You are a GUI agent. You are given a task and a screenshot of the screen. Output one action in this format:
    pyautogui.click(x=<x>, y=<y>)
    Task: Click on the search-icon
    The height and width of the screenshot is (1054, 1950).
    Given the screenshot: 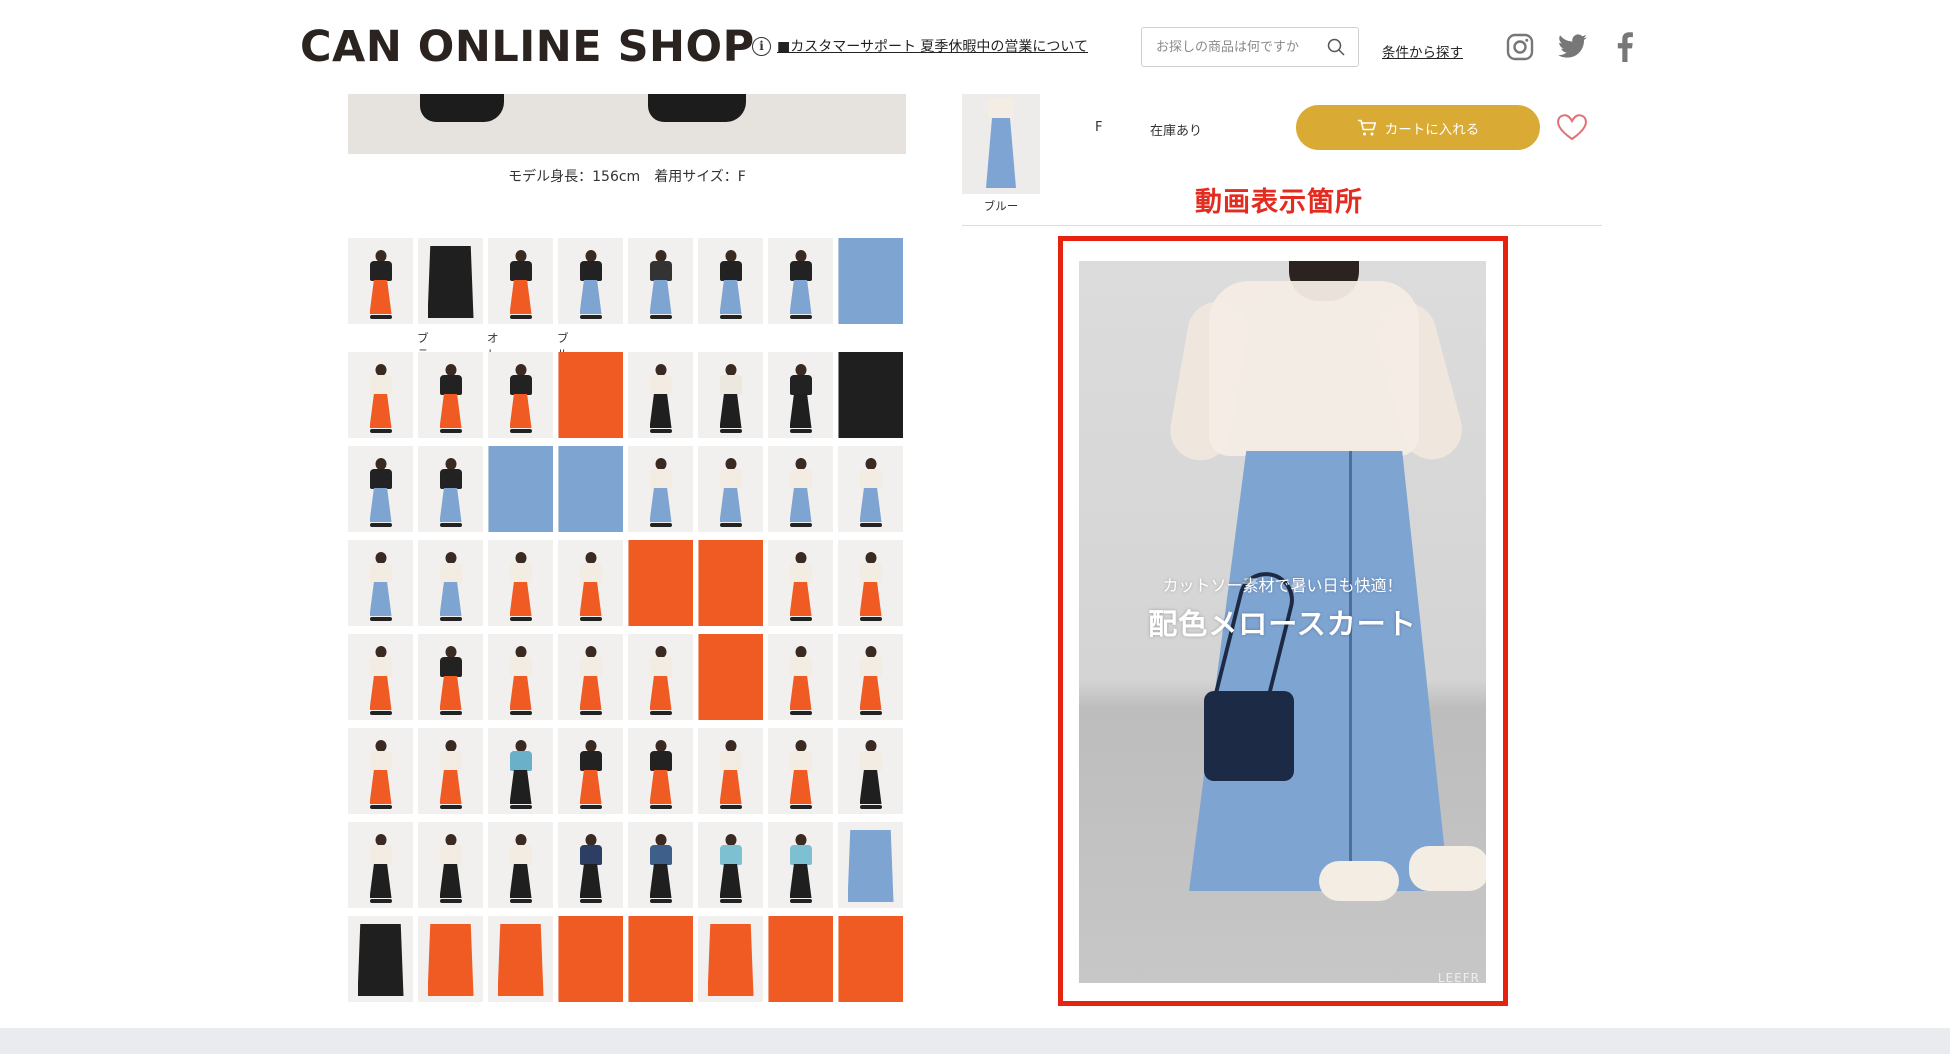 What is the action you would take?
    pyautogui.click(x=1336, y=47)
    